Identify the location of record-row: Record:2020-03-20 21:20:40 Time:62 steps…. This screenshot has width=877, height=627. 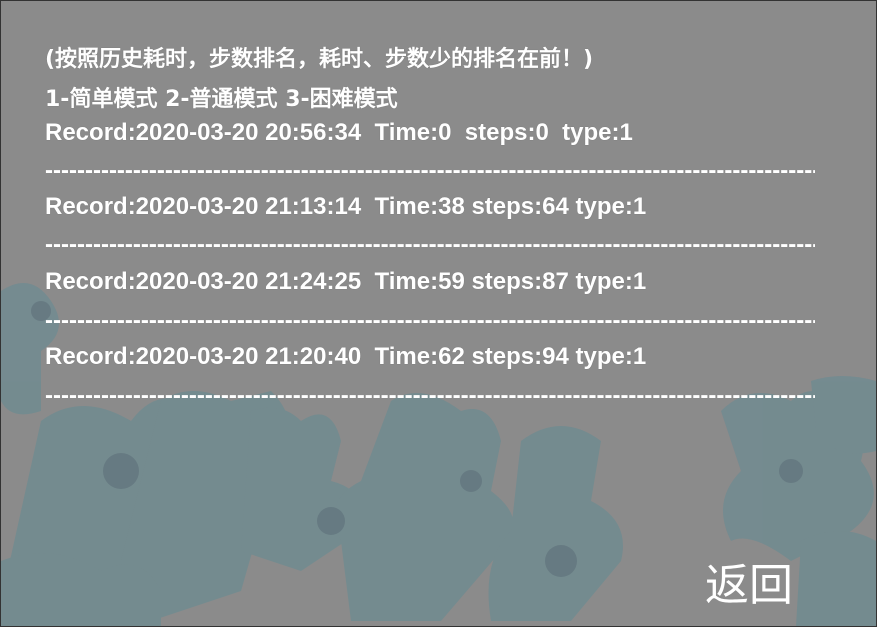
(346, 356).